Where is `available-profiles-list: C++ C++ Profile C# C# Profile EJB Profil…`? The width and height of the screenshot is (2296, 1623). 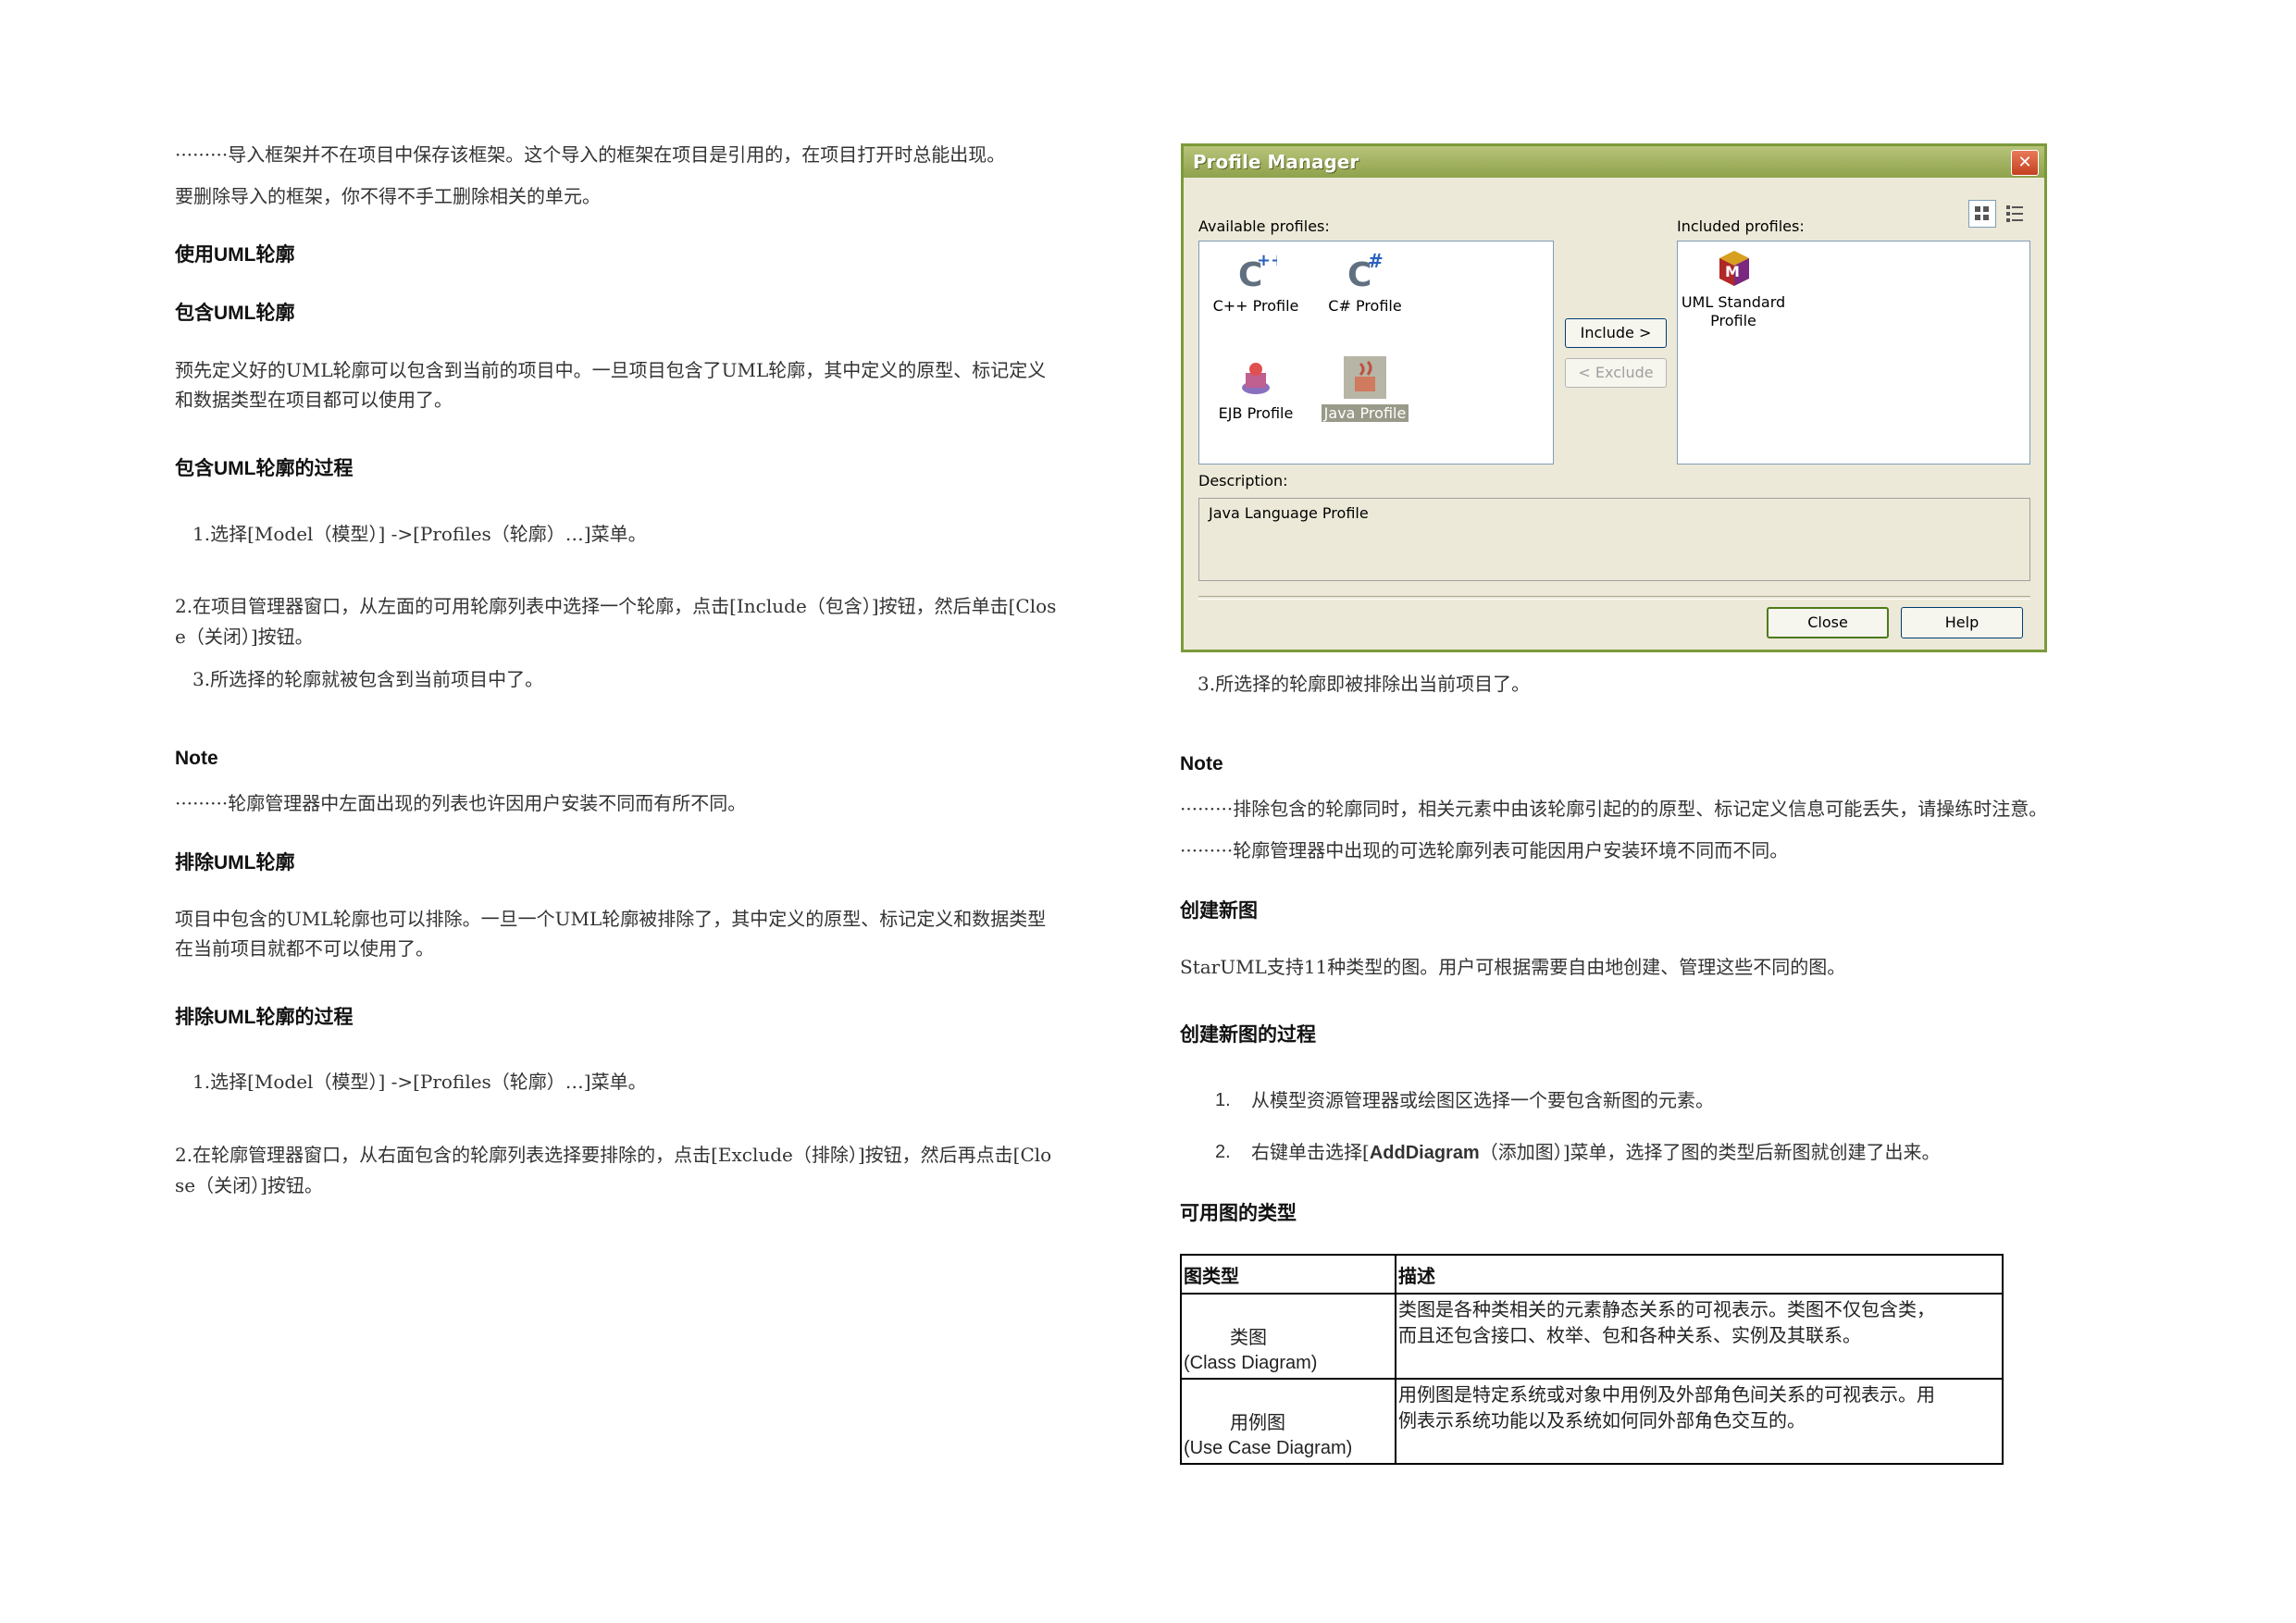
available-profiles-list: C++ C++ Profile C# C# Profile EJB Profil… is located at coordinates (1376, 353).